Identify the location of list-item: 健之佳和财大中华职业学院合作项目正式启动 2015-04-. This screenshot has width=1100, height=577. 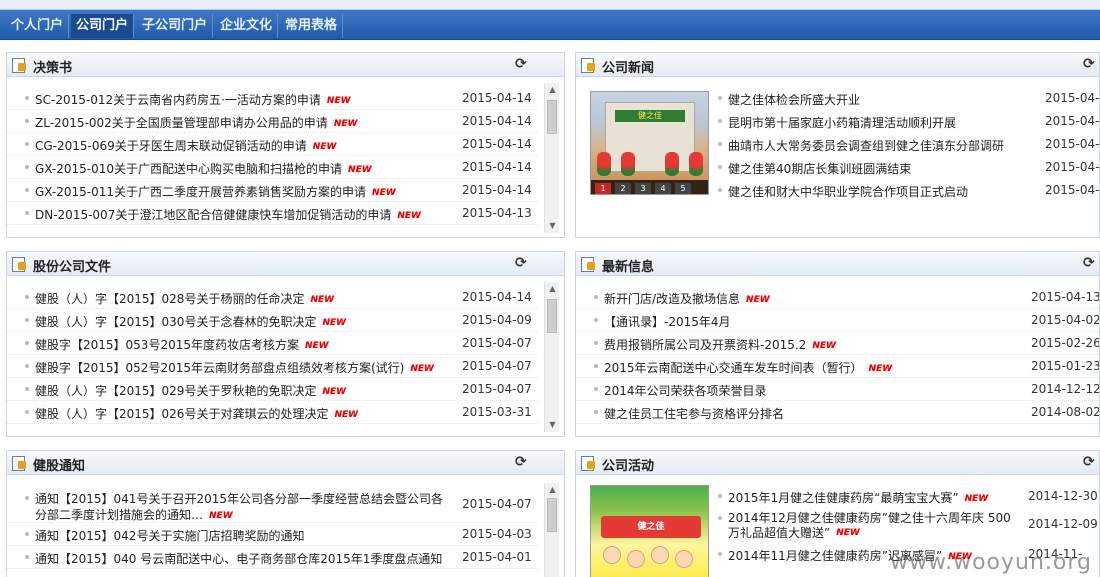
(899, 190).